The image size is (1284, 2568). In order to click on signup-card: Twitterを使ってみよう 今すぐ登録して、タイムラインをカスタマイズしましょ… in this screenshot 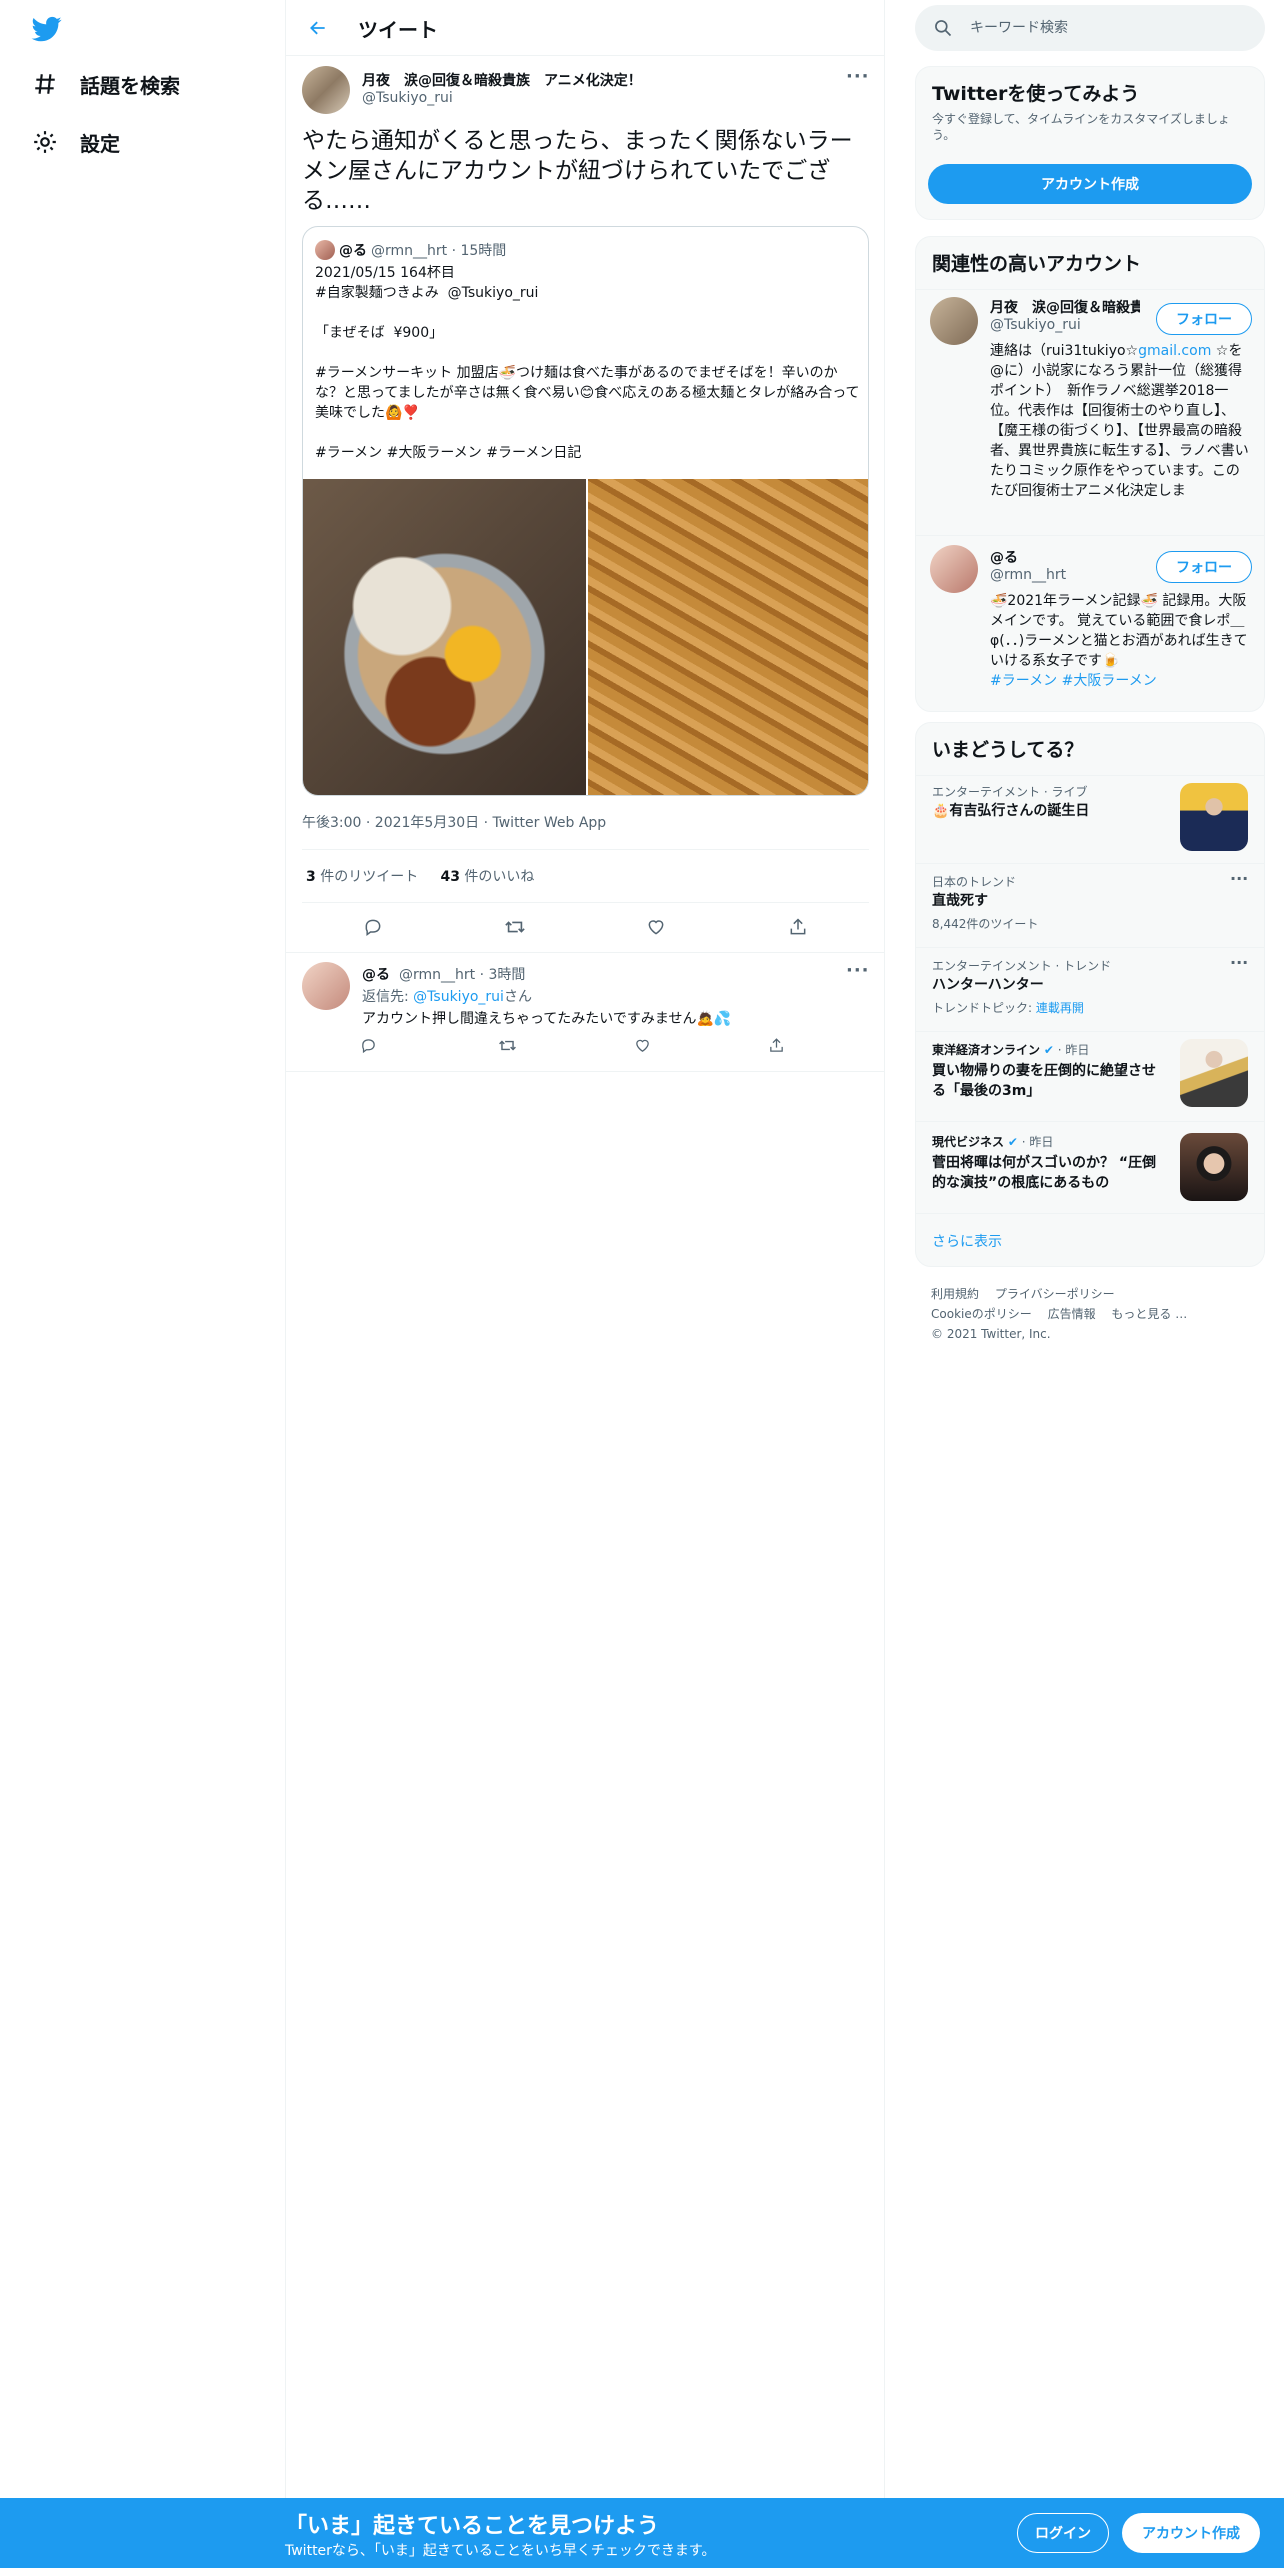, I will do `click(1090, 143)`.